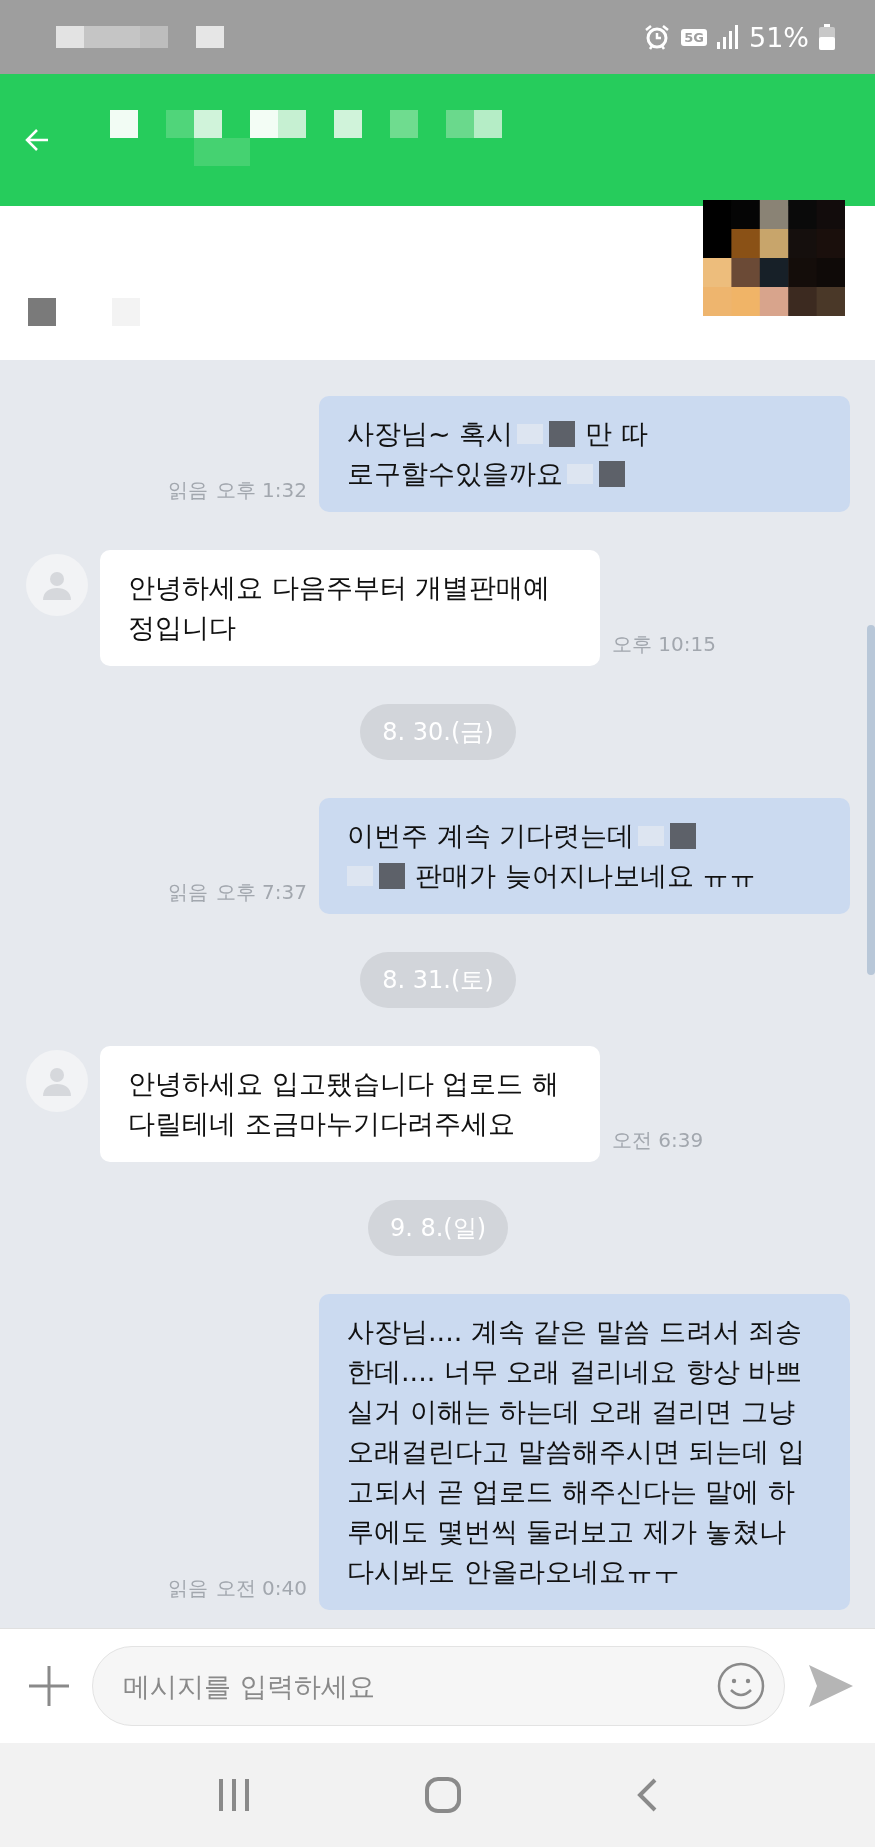  Describe the element at coordinates (664, 644) in the screenshot. I see `message-time: 오후 10:15` at that location.